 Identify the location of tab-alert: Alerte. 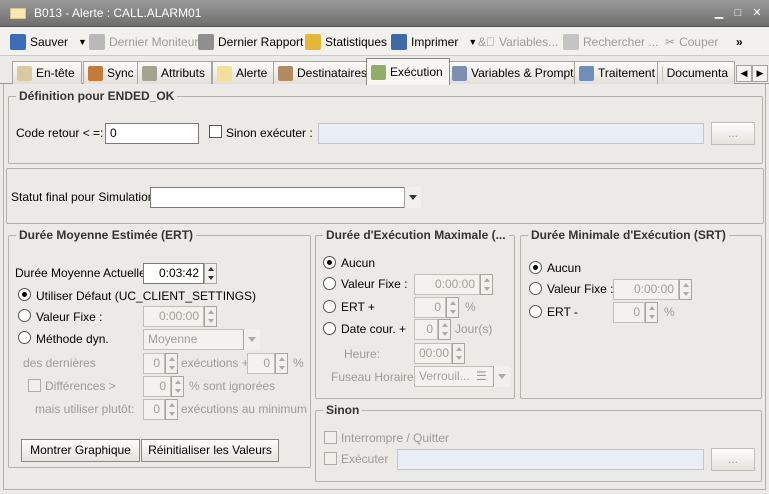
(243, 72).